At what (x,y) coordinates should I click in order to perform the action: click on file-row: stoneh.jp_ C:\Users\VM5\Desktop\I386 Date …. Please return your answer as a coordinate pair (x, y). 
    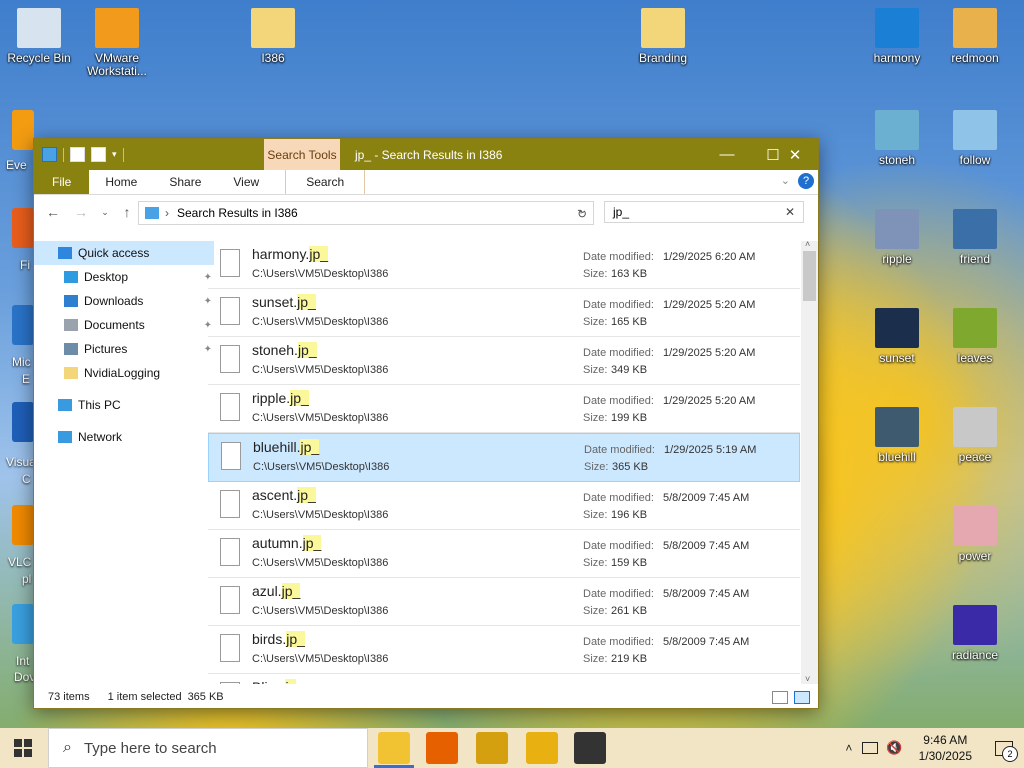
    Looking at the image, I should click on (504, 361).